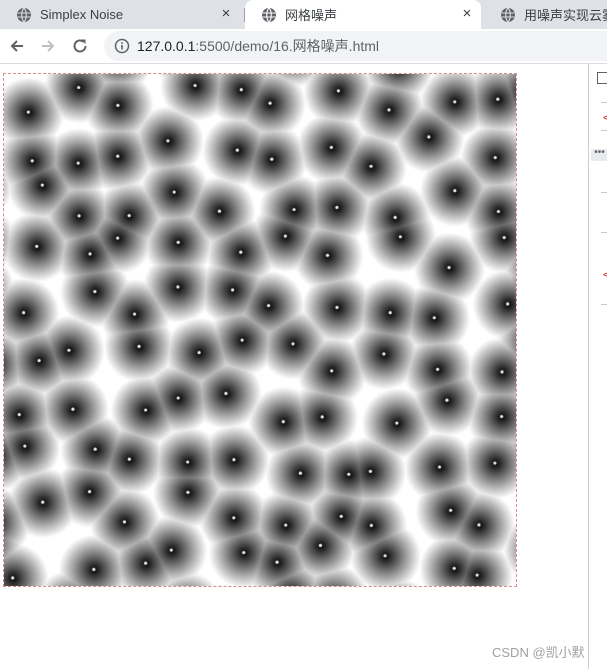 This screenshot has width=607, height=669. I want to click on reload-button, so click(80, 46).